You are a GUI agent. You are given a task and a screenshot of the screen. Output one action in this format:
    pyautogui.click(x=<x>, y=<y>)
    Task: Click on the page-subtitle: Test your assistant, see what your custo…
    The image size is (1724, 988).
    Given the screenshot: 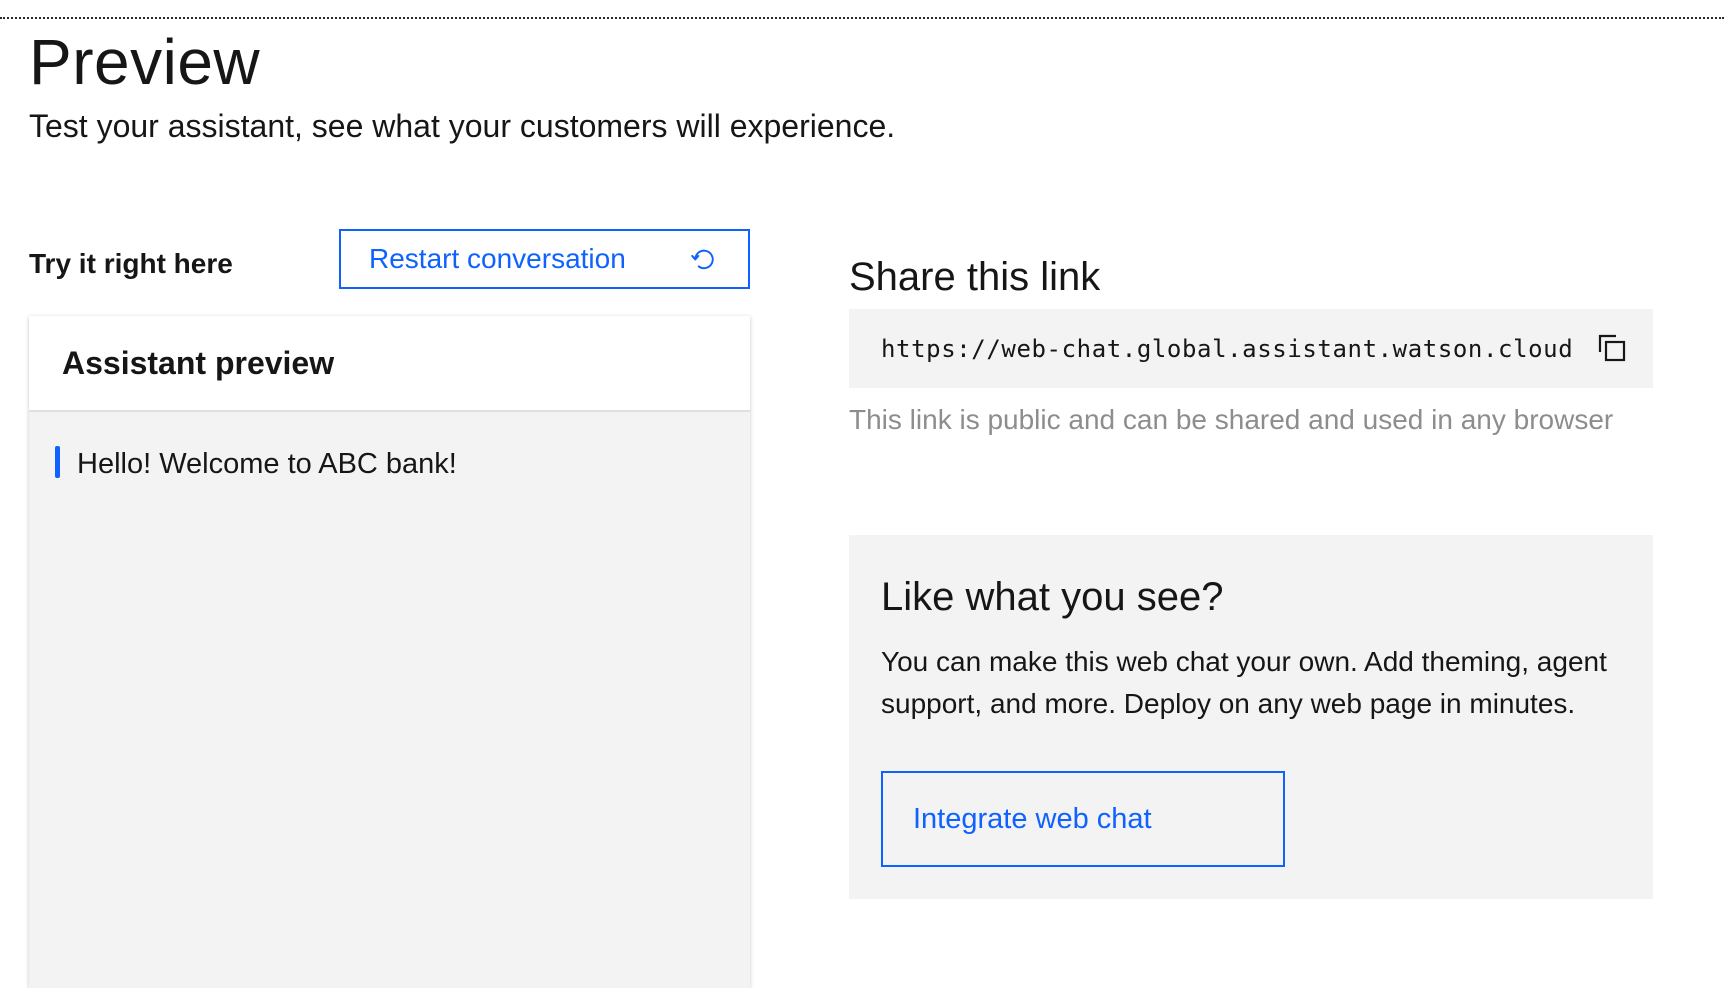 What is the action you would take?
    pyautogui.click(x=462, y=126)
    